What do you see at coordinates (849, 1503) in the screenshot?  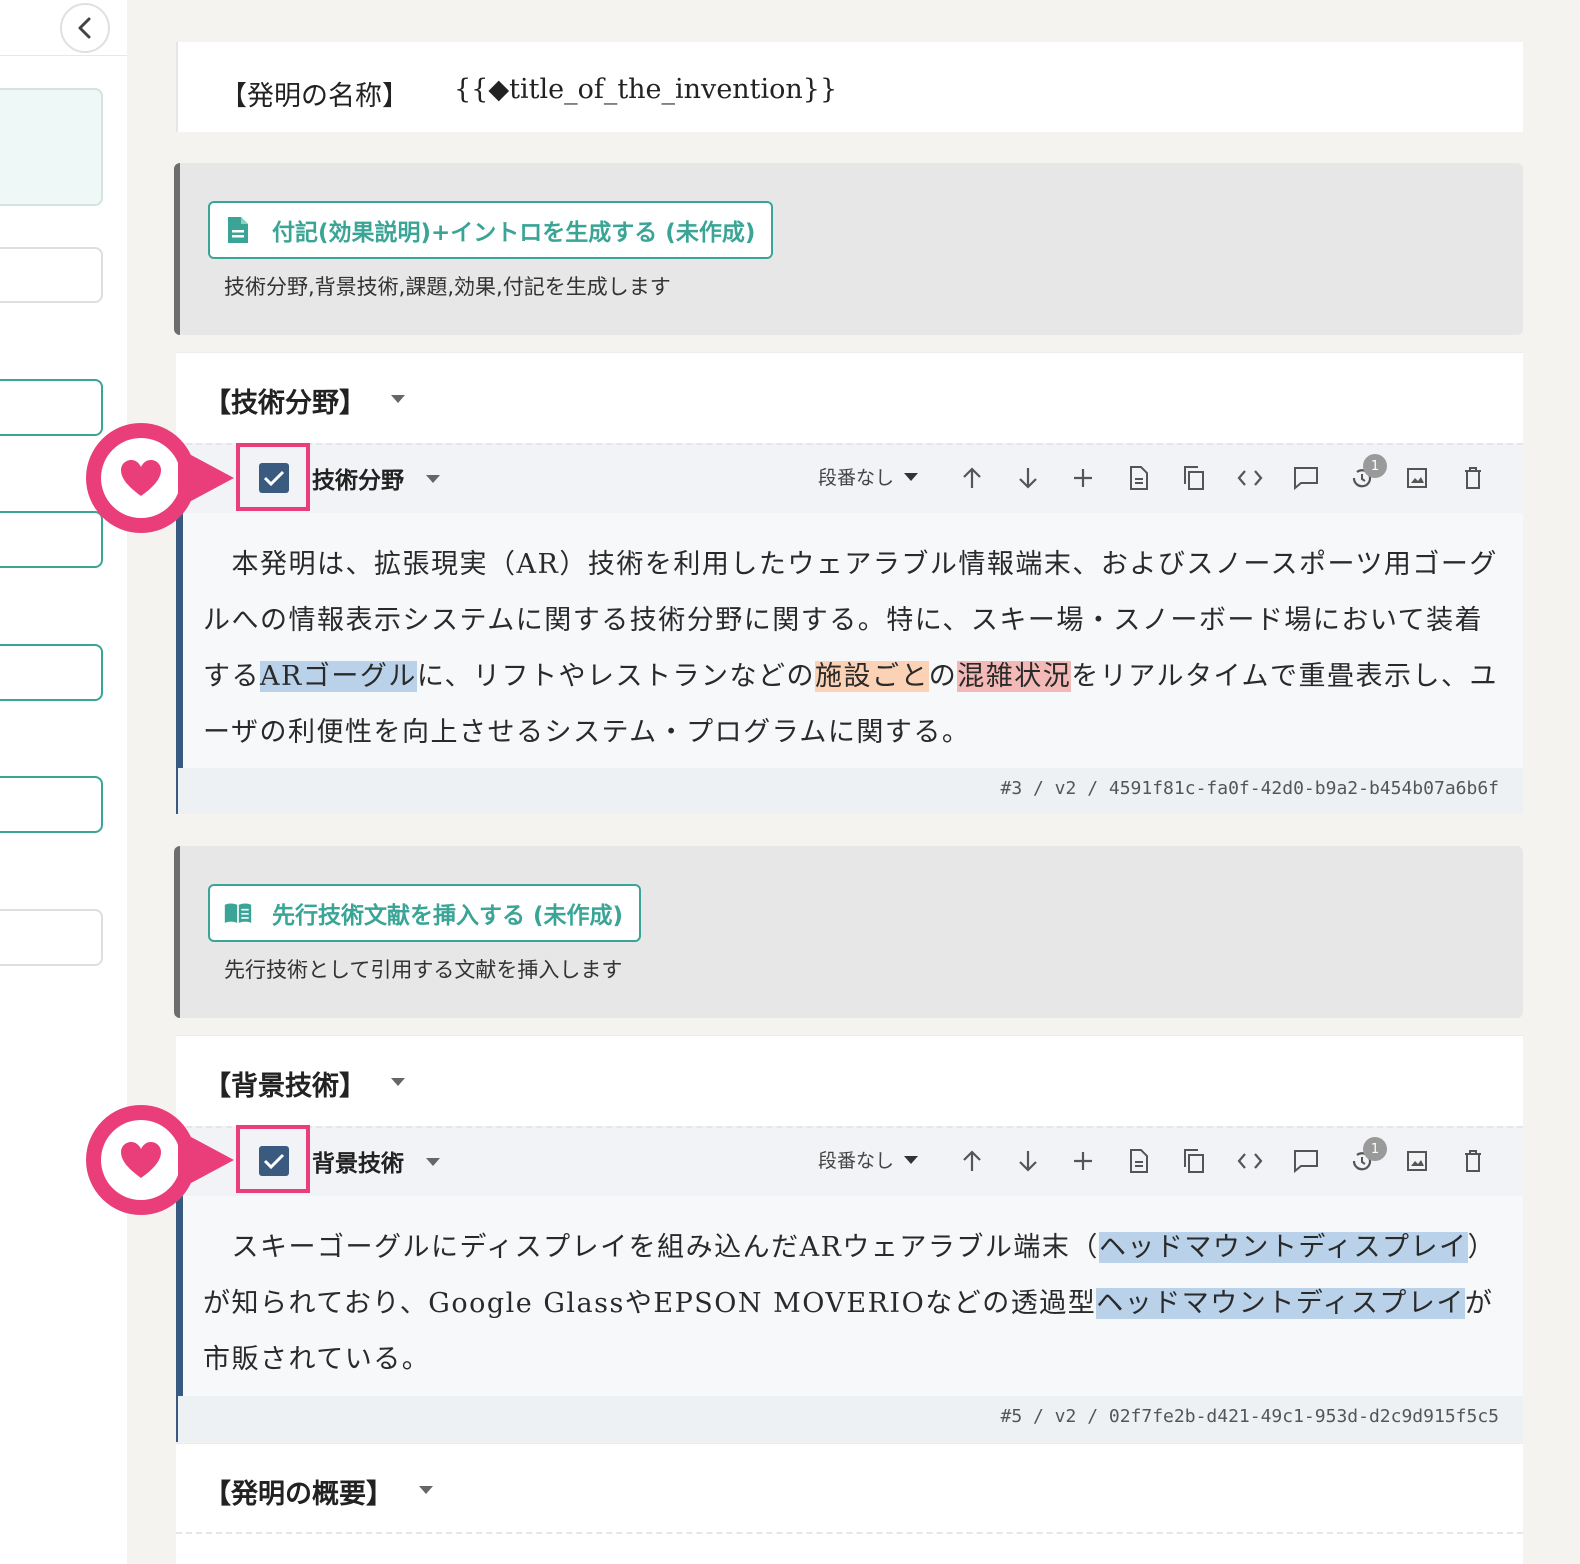 I see `section-summary: 【発明の概要】` at bounding box center [849, 1503].